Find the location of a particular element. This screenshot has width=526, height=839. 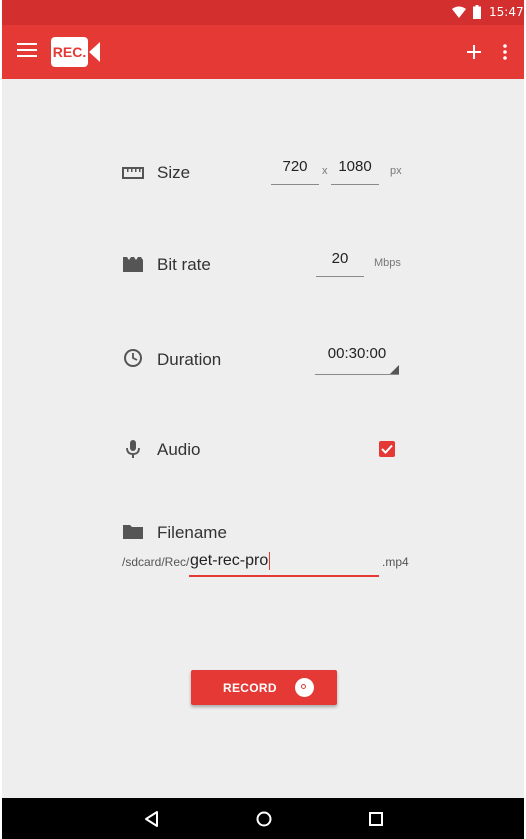

path-prefix: /sdcard/Rec/ is located at coordinates (156, 562).